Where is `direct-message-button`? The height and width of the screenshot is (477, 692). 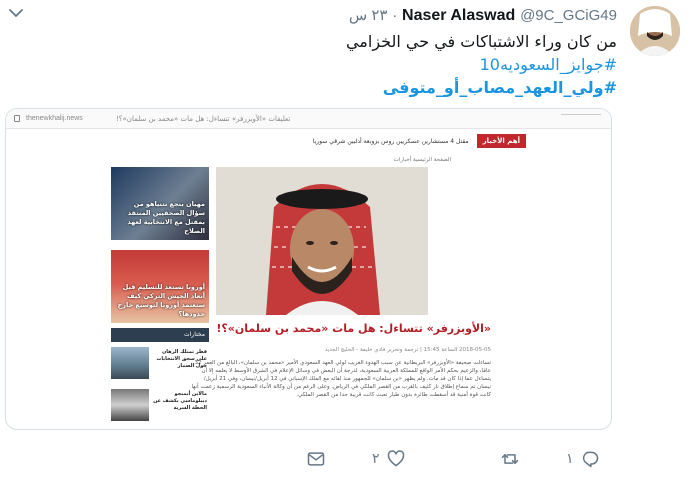
direct-message-button is located at coordinates (313, 459).